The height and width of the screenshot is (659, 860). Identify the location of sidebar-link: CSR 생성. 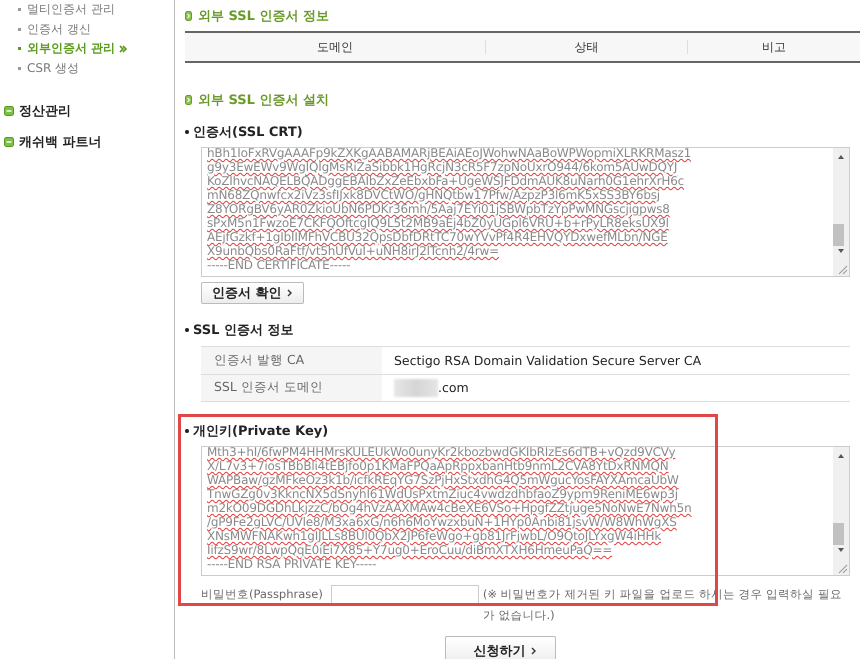
(53, 68).